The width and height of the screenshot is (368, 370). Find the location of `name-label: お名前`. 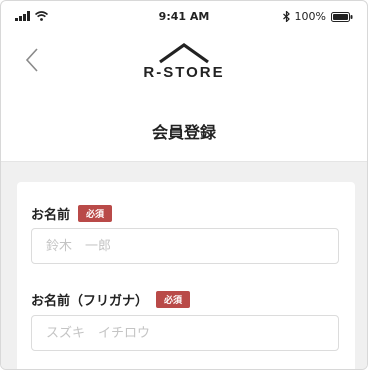

name-label: お名前 is located at coordinates (51, 215).